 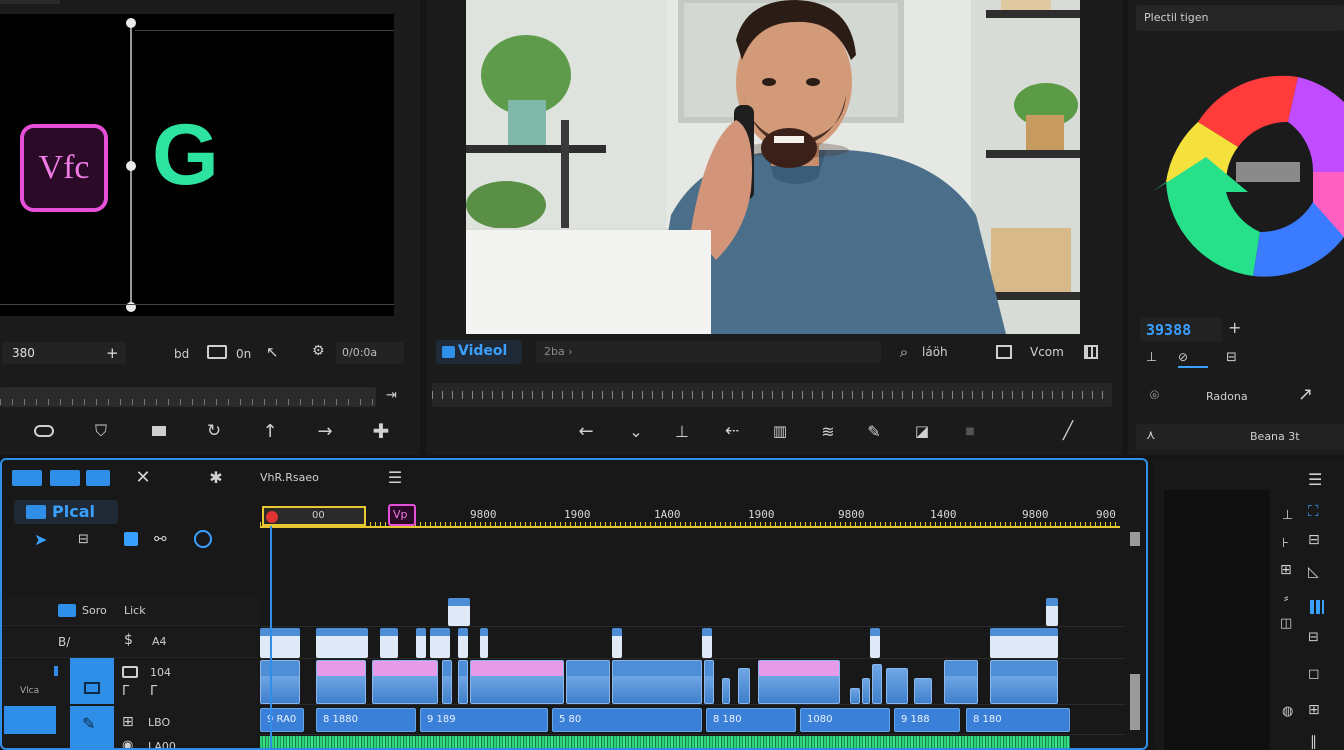 What do you see at coordinates (314, 516) in the screenshot?
I see `work-area-bar: 00` at bounding box center [314, 516].